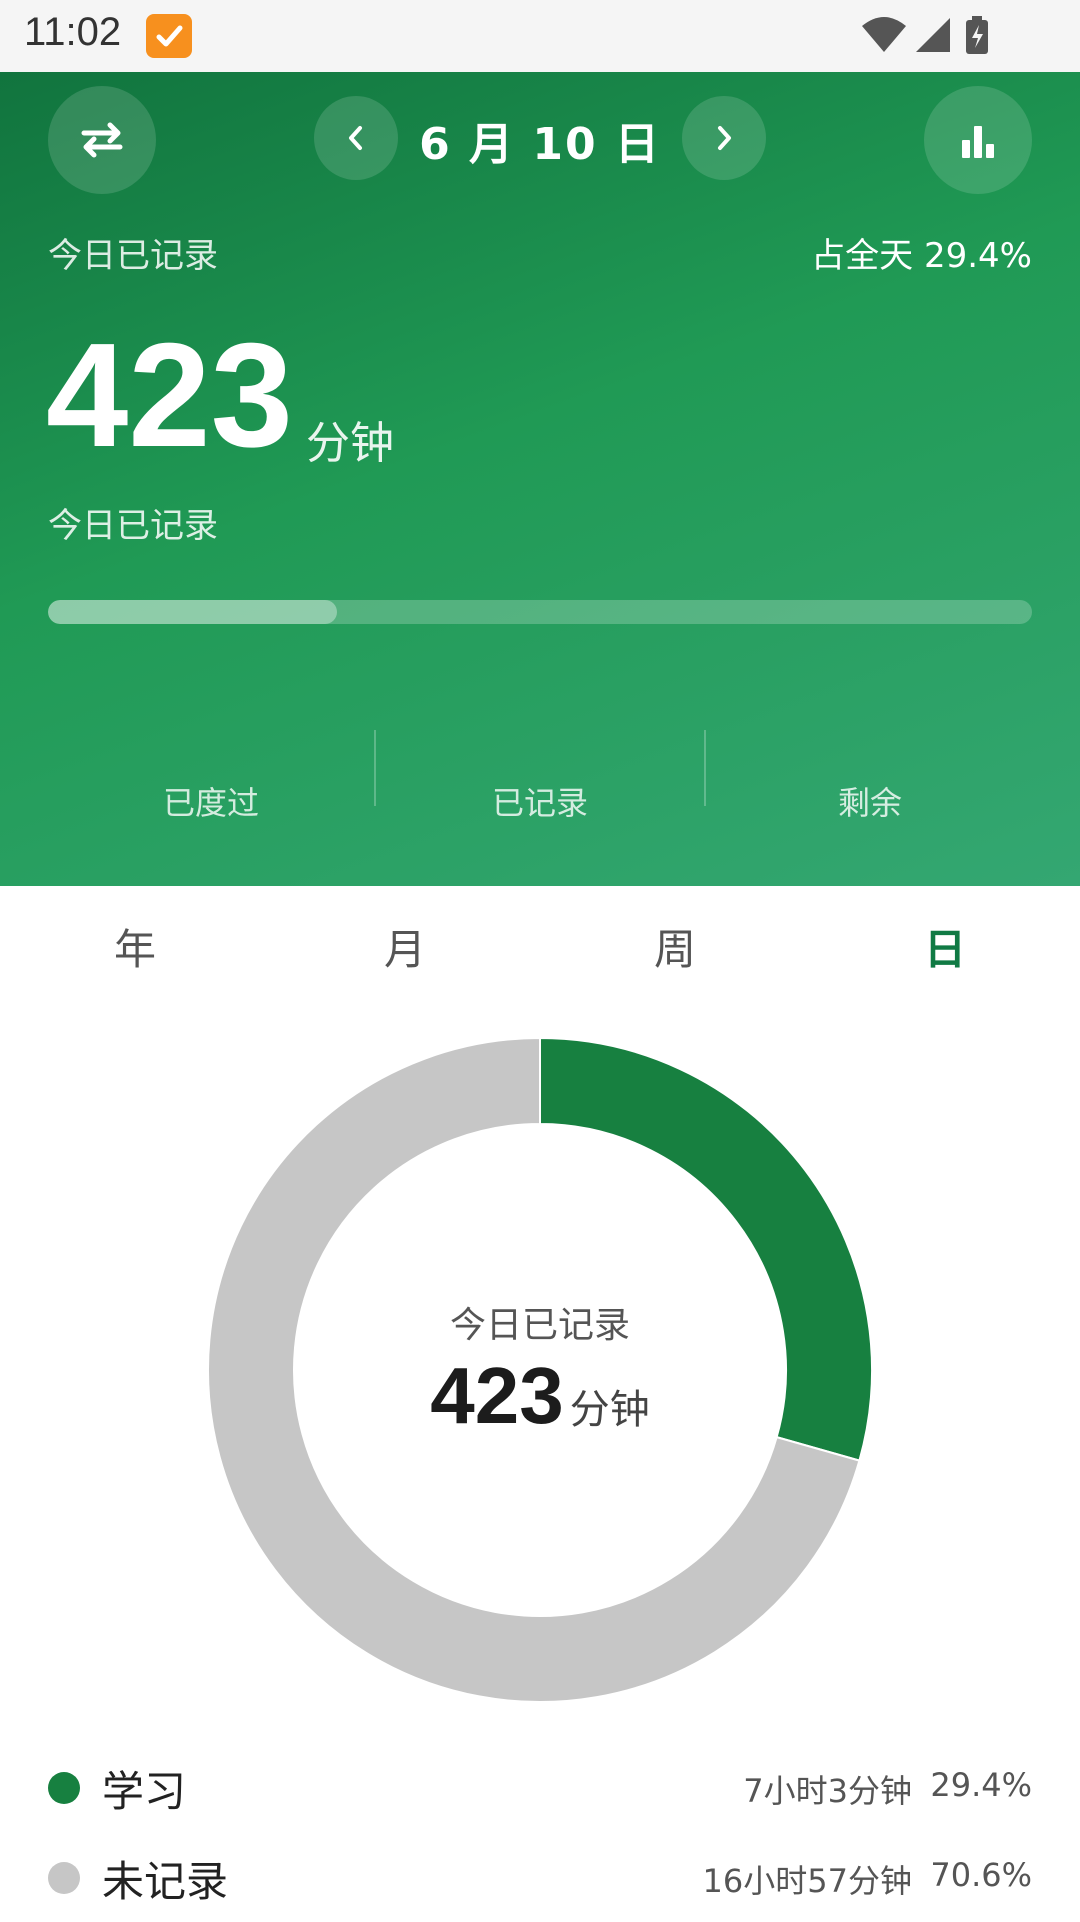 This screenshot has width=1080, height=1922. What do you see at coordinates (497, 1395) in the screenshot?
I see `donut-center-number: 423` at bounding box center [497, 1395].